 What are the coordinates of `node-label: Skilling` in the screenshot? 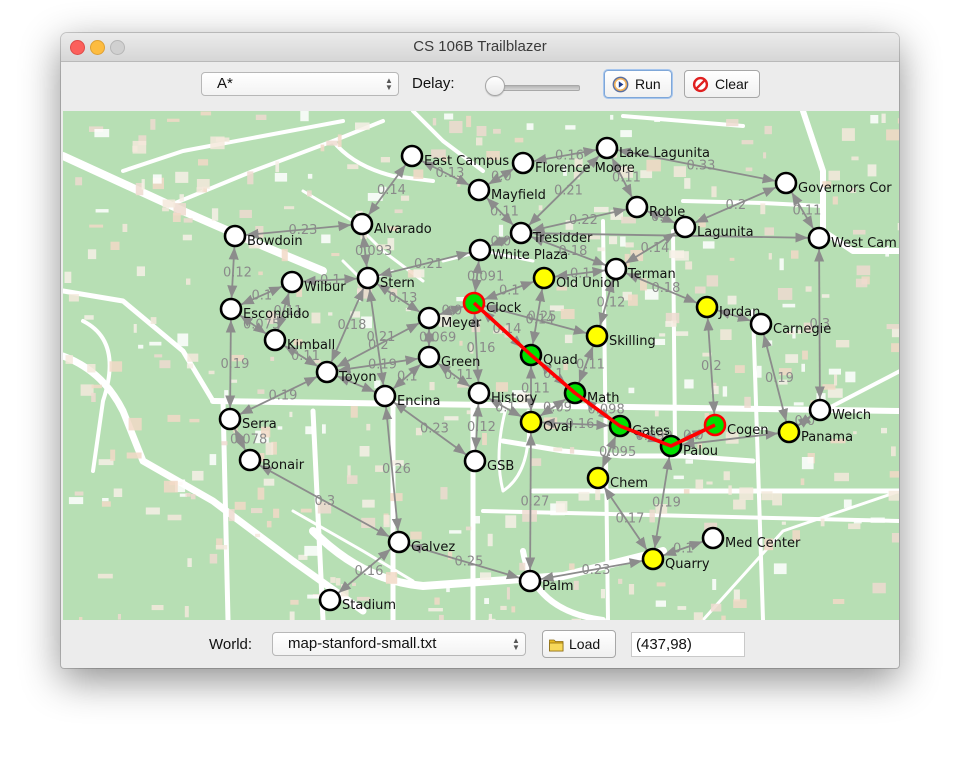 It's located at (632, 341).